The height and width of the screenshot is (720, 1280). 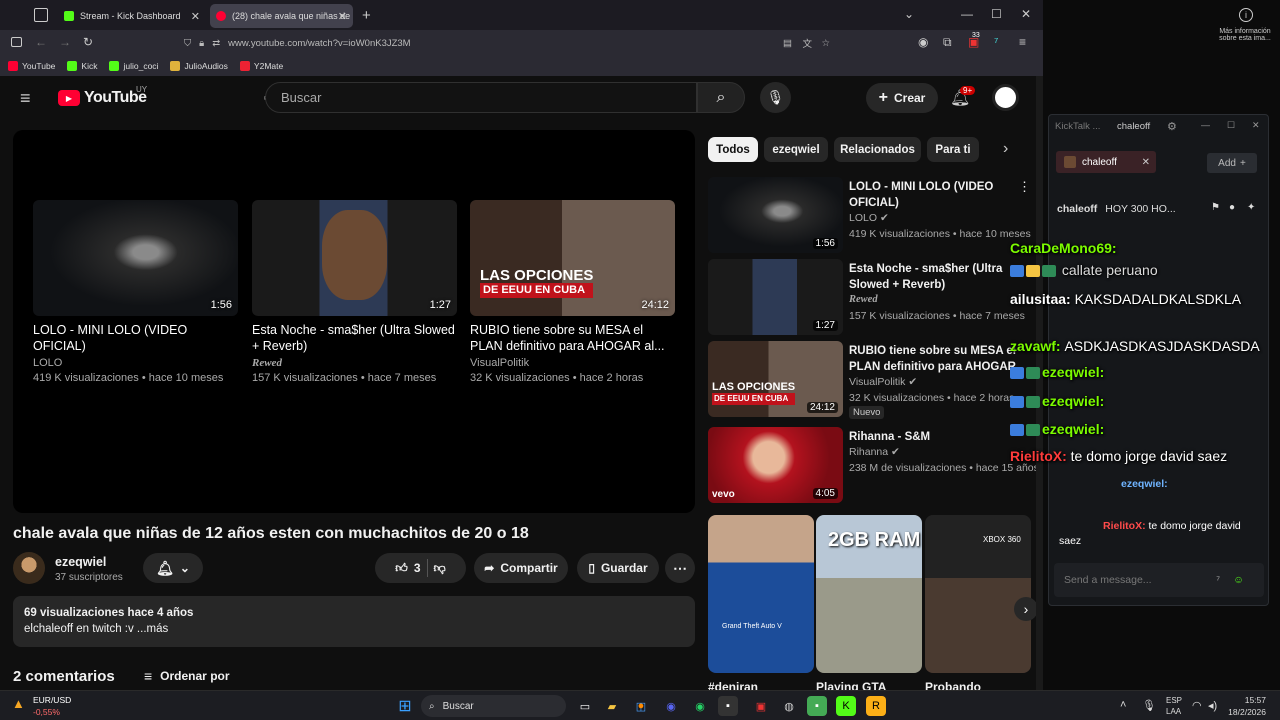 What do you see at coordinates (1005, 149) in the screenshot?
I see `chevron-right-icon: ›` at bounding box center [1005, 149].